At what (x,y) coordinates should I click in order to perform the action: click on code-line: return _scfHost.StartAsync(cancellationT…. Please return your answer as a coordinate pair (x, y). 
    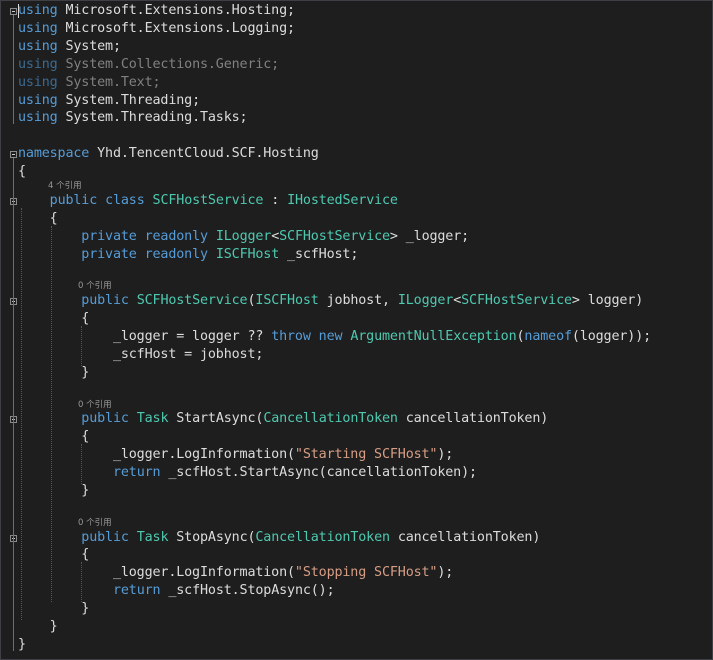
    Looking at the image, I should click on (247, 473).